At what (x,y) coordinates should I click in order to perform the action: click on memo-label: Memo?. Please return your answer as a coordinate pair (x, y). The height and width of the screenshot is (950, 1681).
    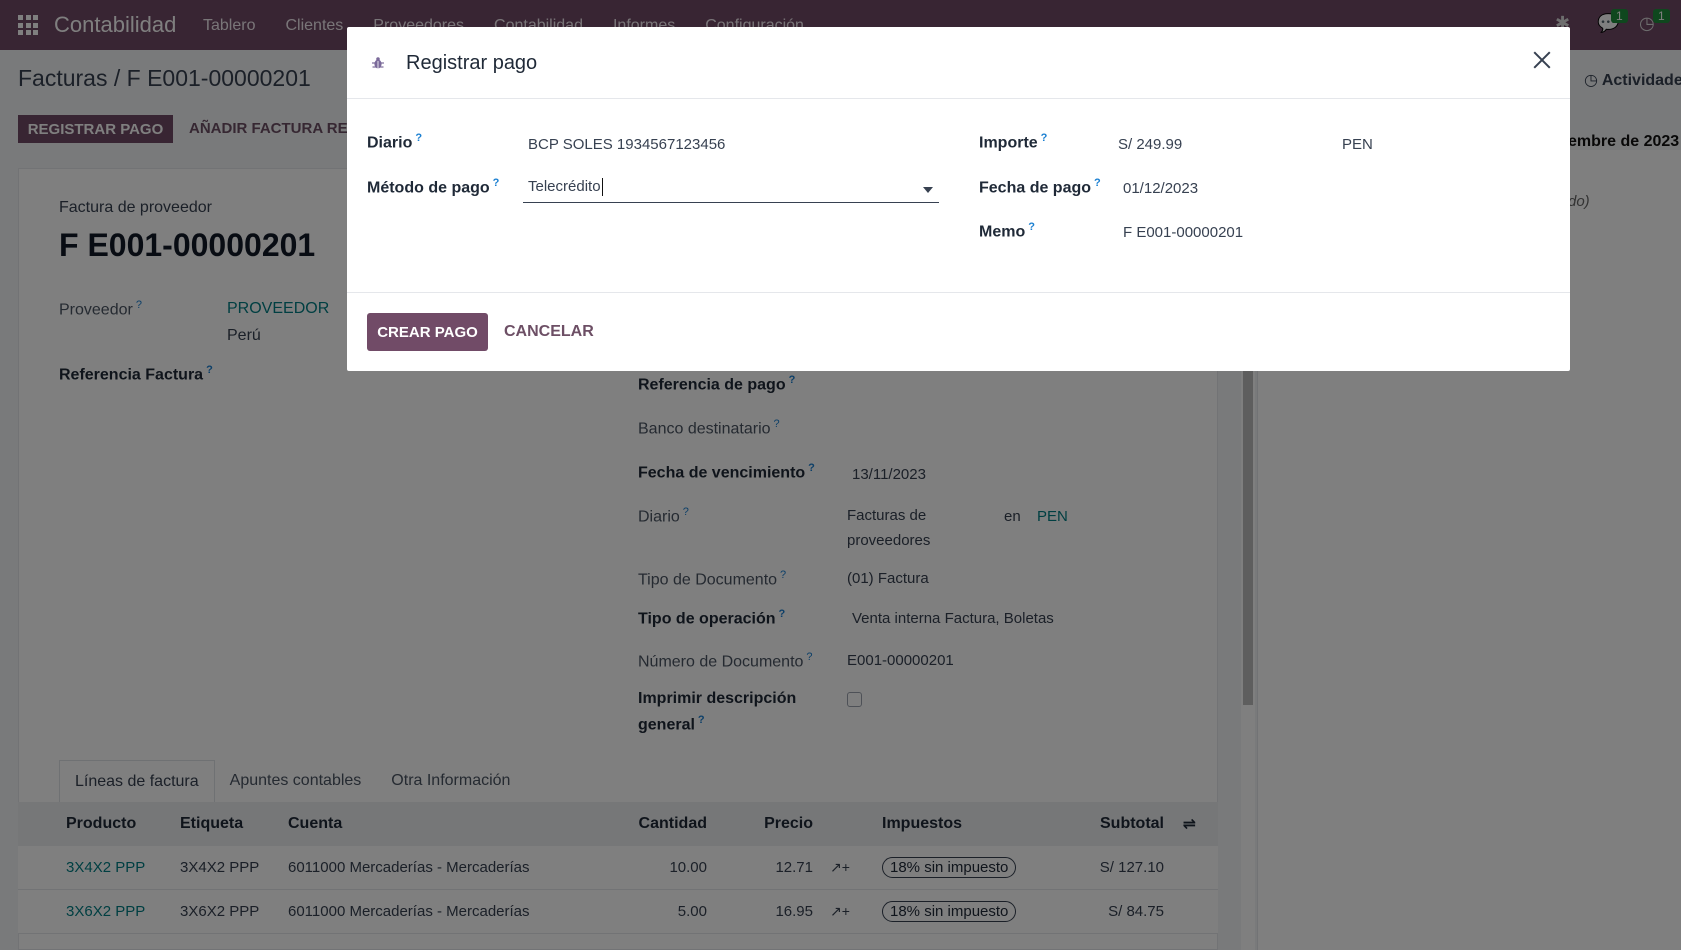
    Looking at the image, I should click on (1007, 231).